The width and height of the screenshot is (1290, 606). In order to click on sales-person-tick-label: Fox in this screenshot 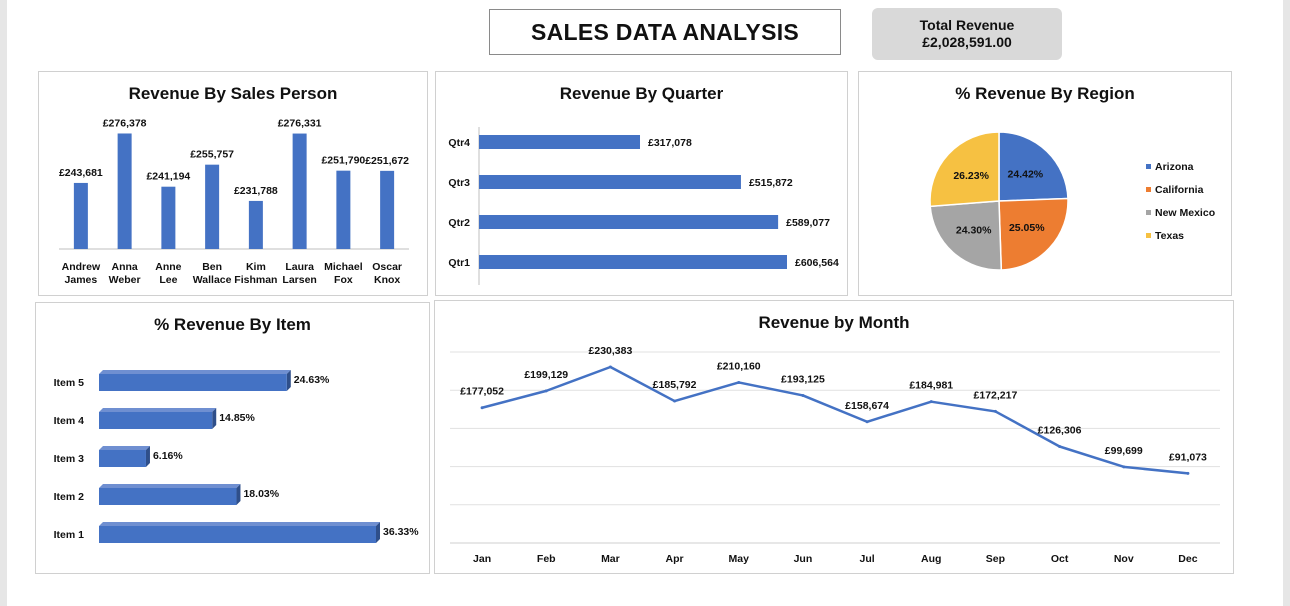, I will do `click(343, 280)`.